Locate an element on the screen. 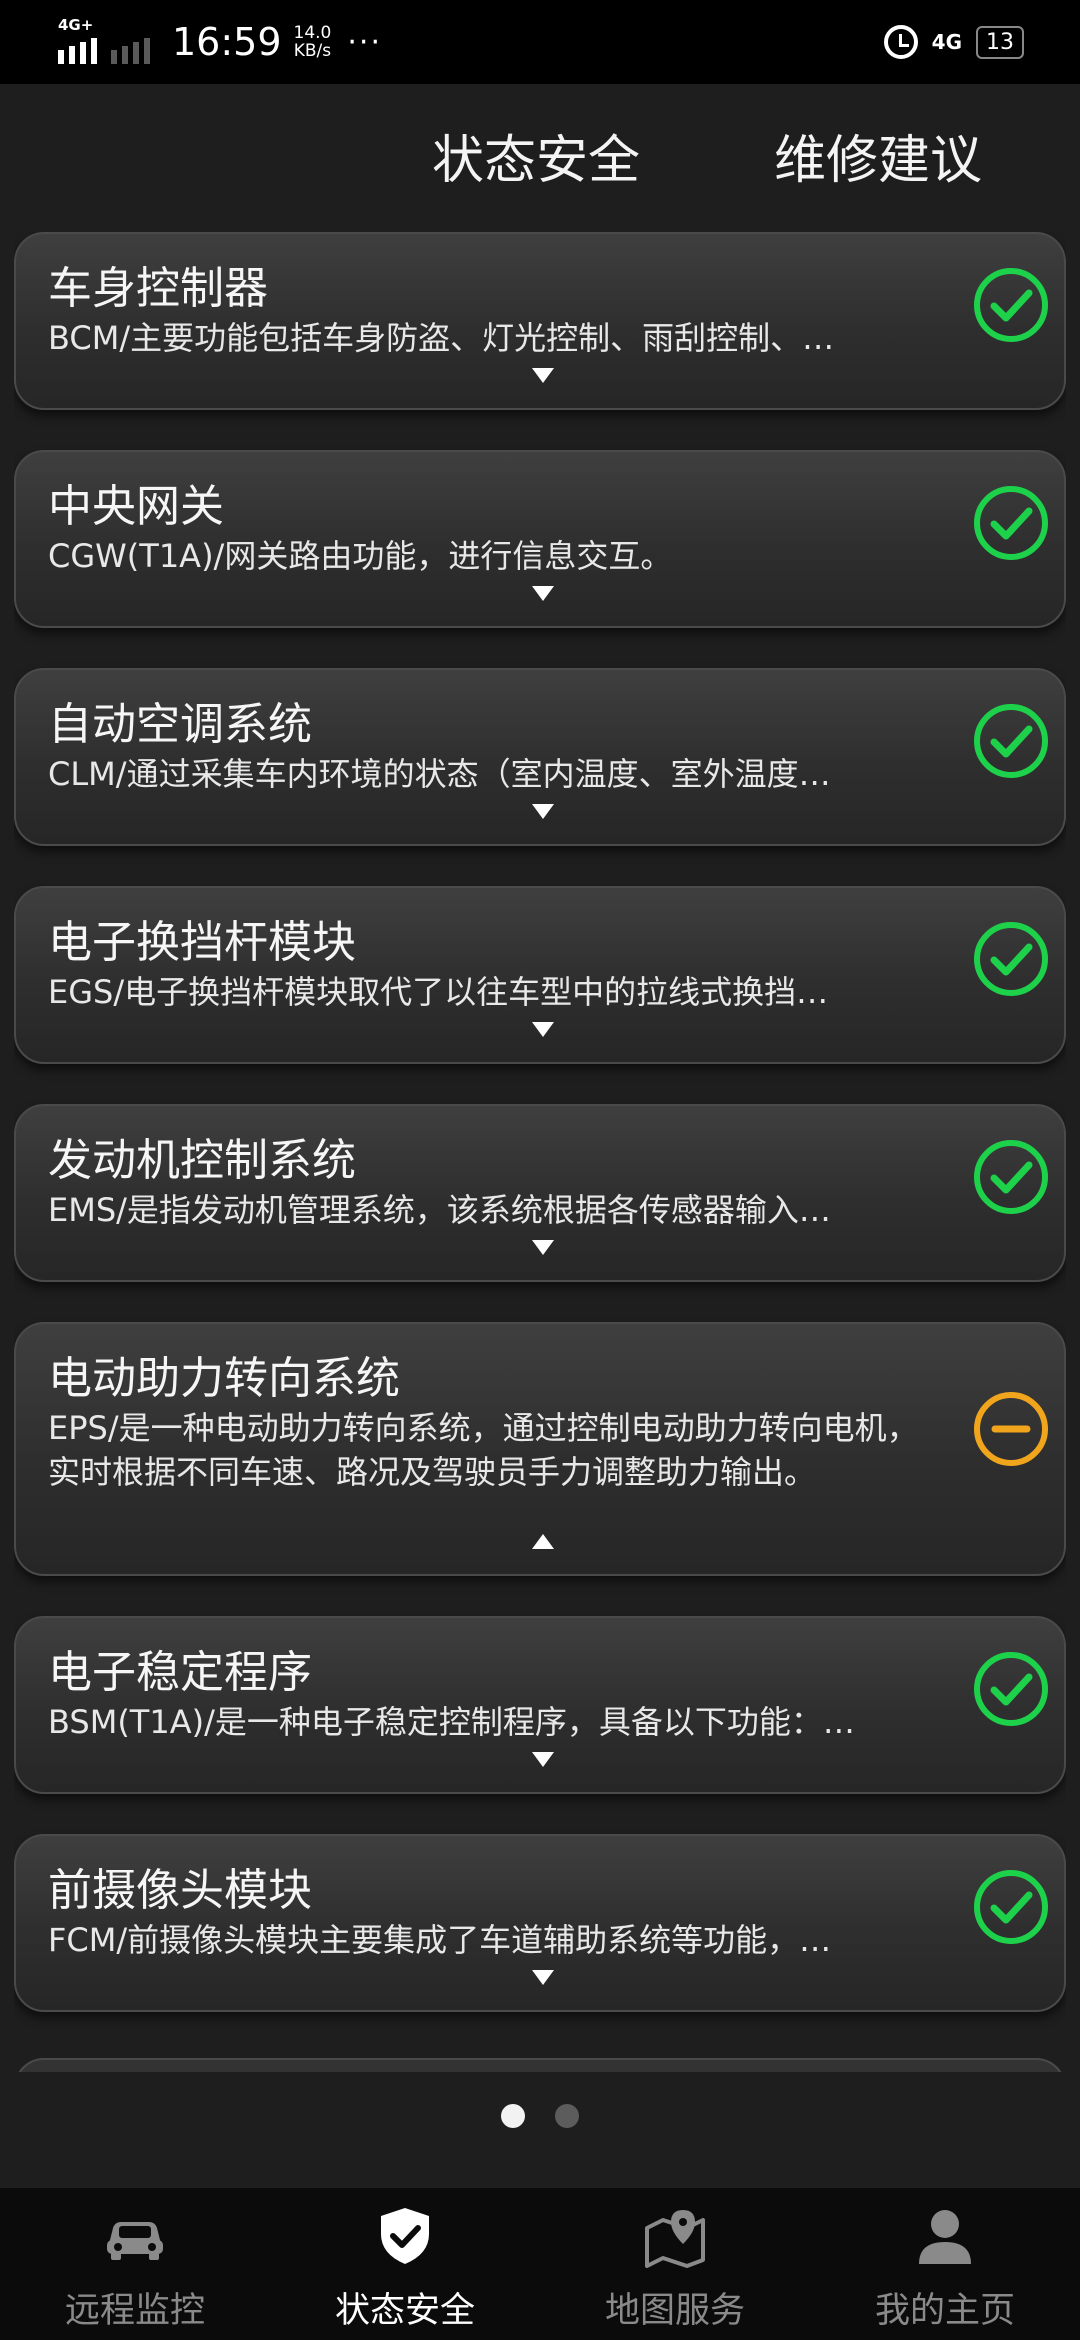 The image size is (1080, 2340). network-speed-value: 14.0 is located at coordinates (312, 33).